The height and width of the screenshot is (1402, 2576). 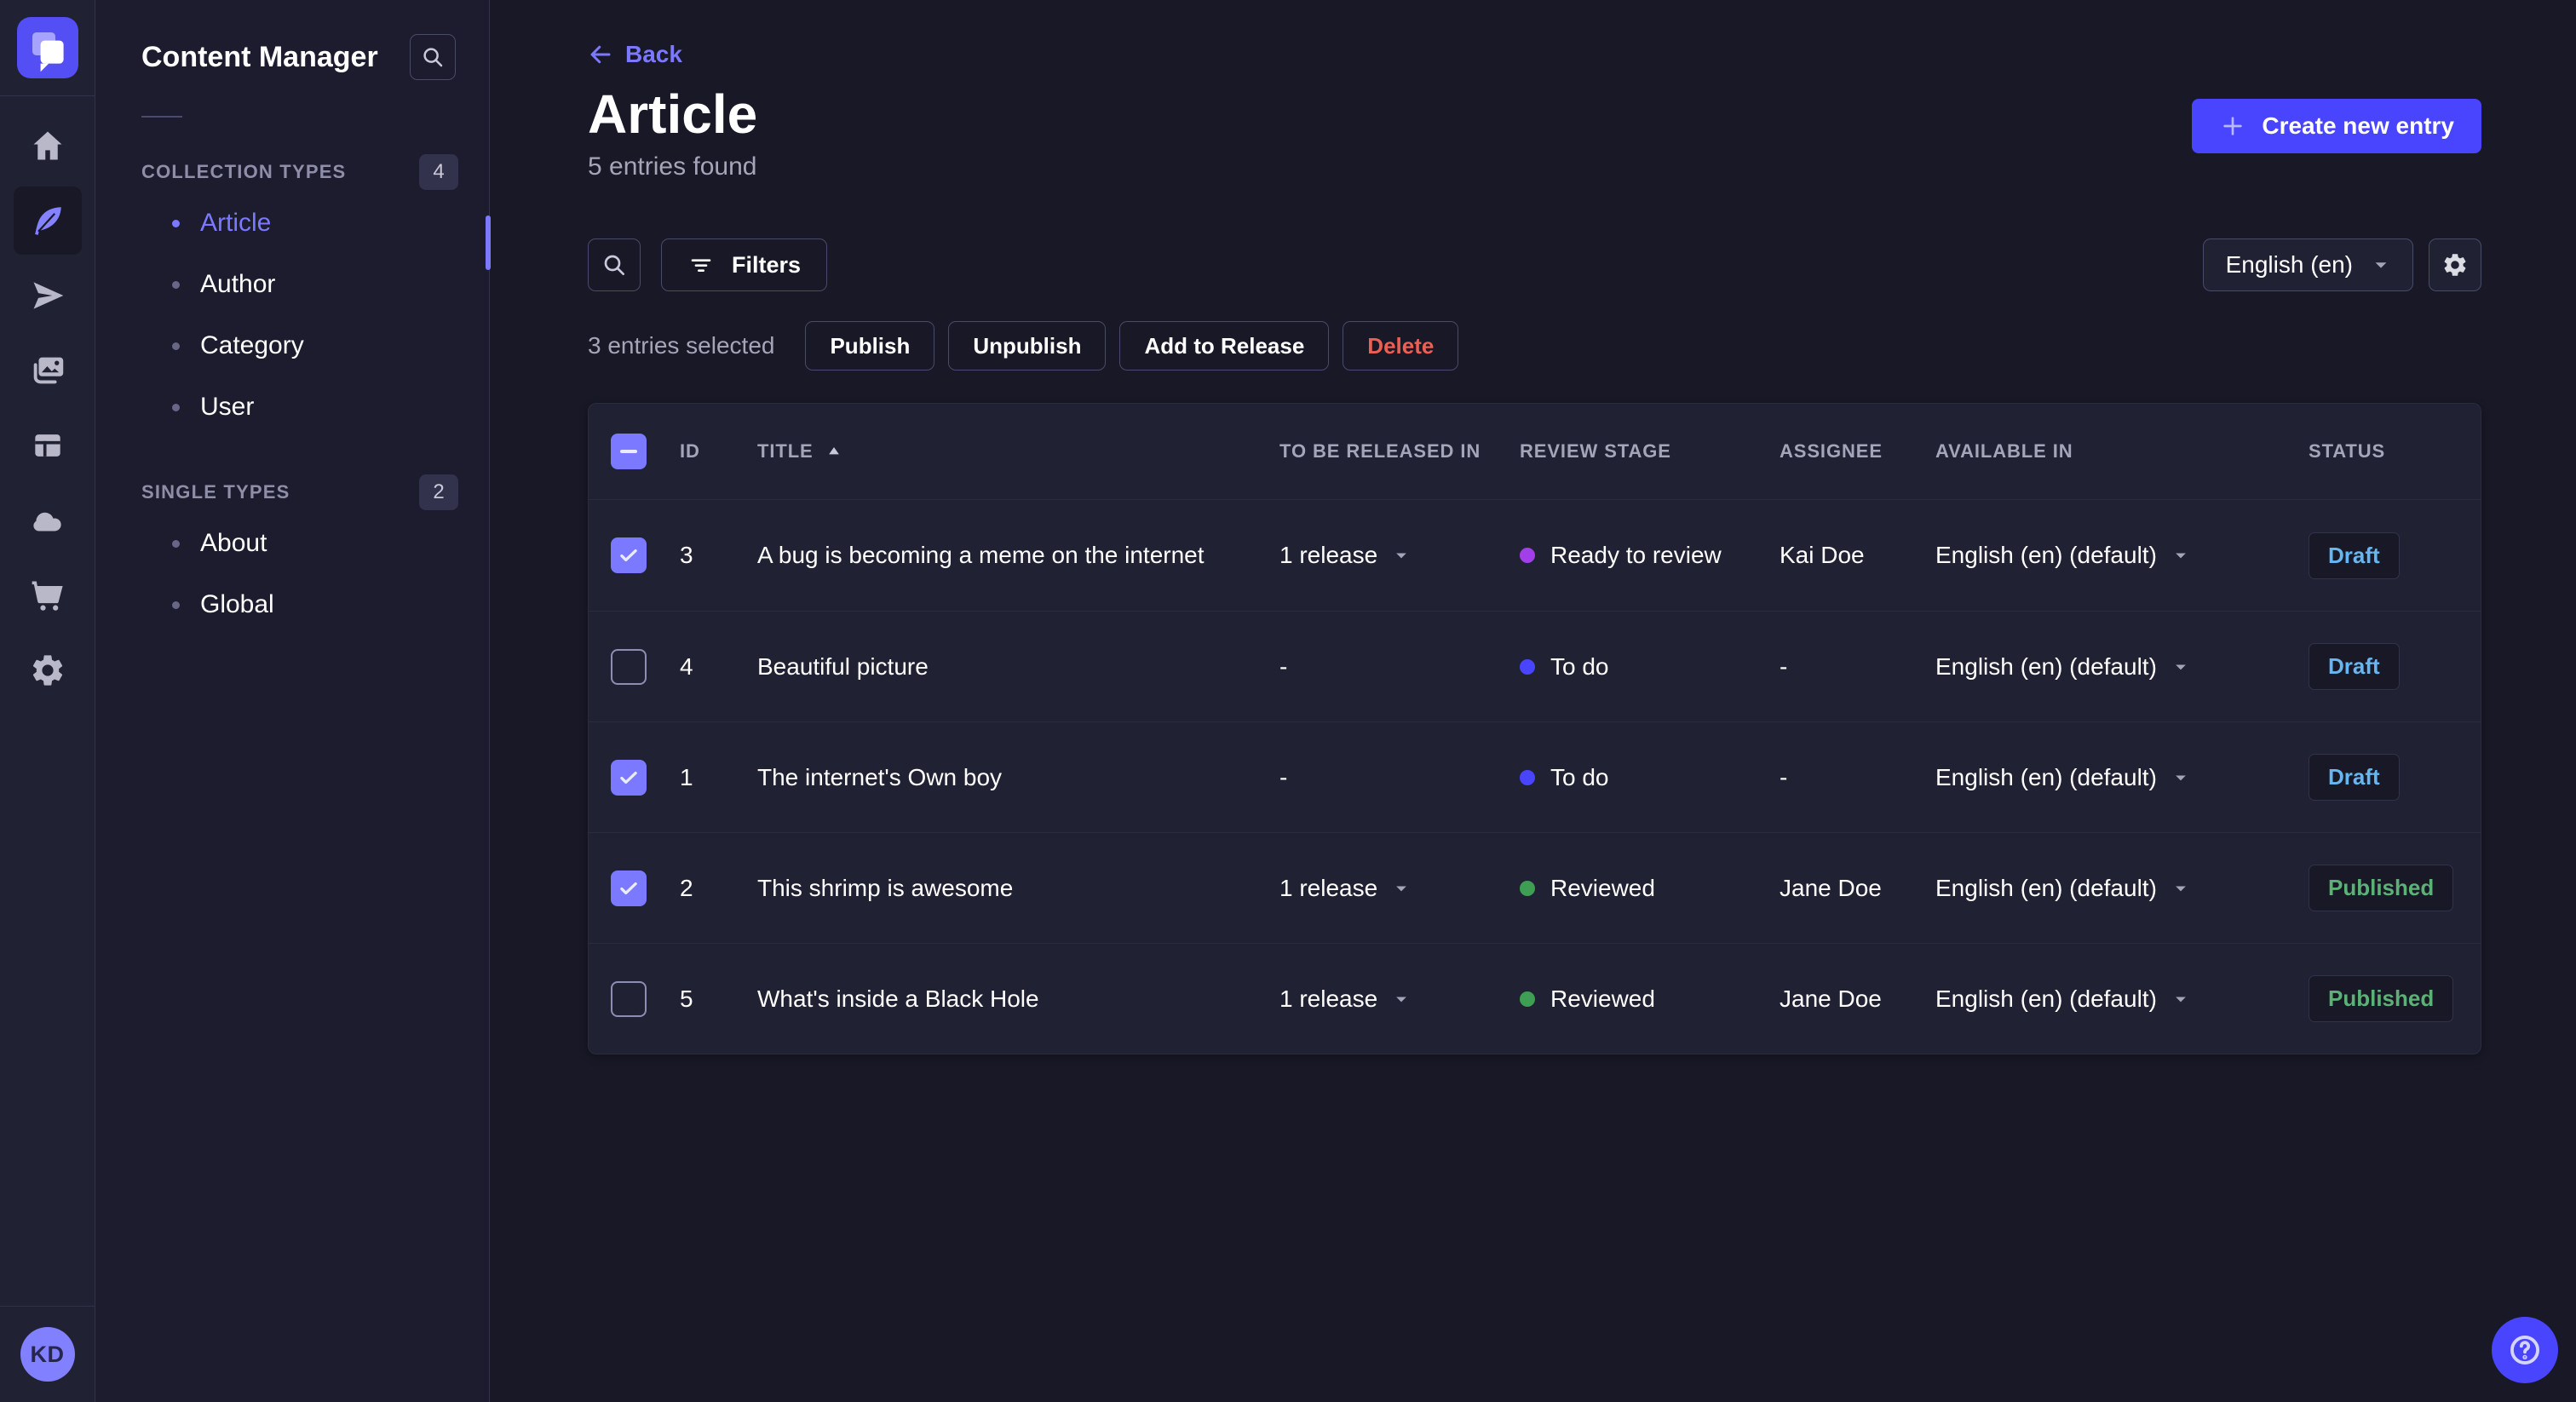 What do you see at coordinates (1018, 451) in the screenshot?
I see `column-header-title: TITLE` at bounding box center [1018, 451].